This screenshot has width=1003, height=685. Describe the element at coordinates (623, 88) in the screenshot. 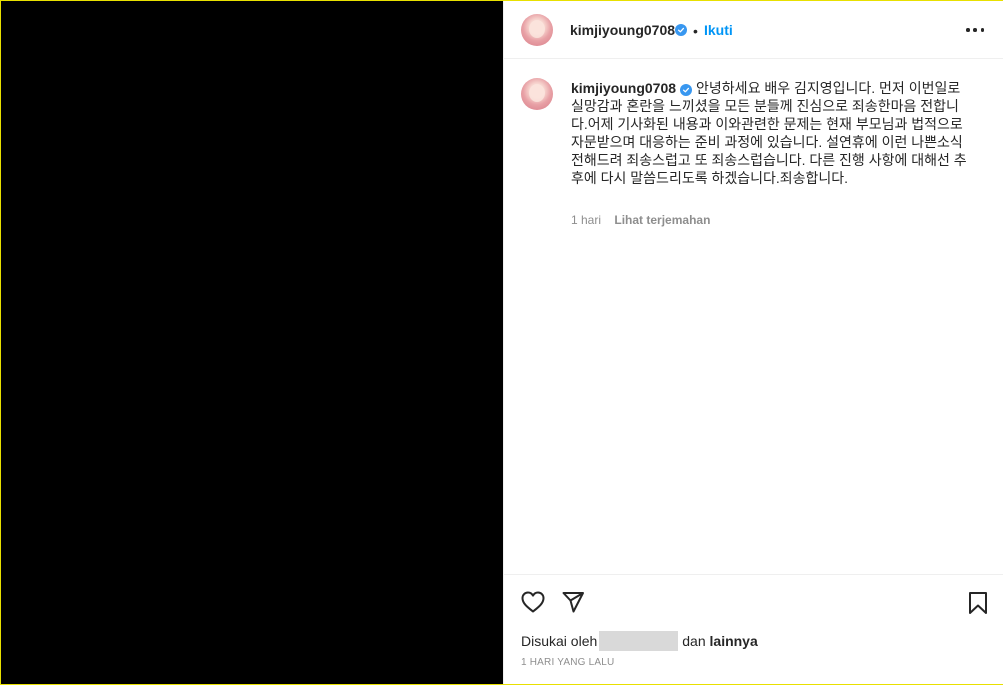

I see `caption-username: kimjiyoung0708` at that location.